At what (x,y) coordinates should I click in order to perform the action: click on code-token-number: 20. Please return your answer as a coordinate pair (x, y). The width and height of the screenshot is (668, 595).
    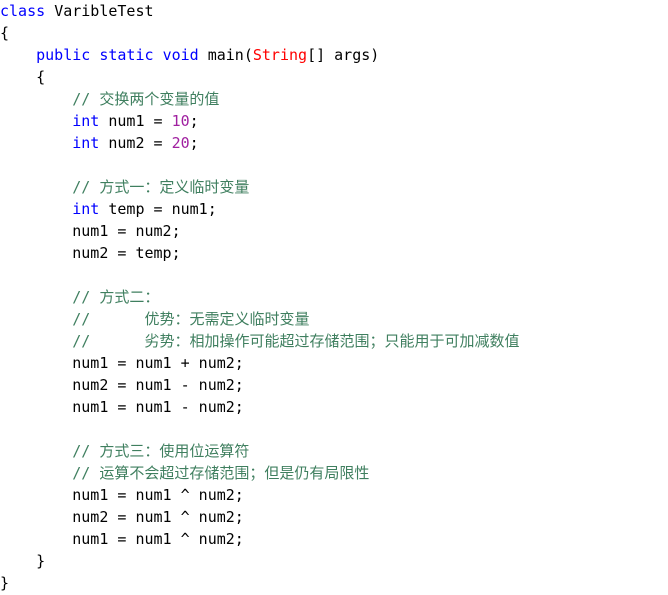
    Looking at the image, I should click on (180, 143).